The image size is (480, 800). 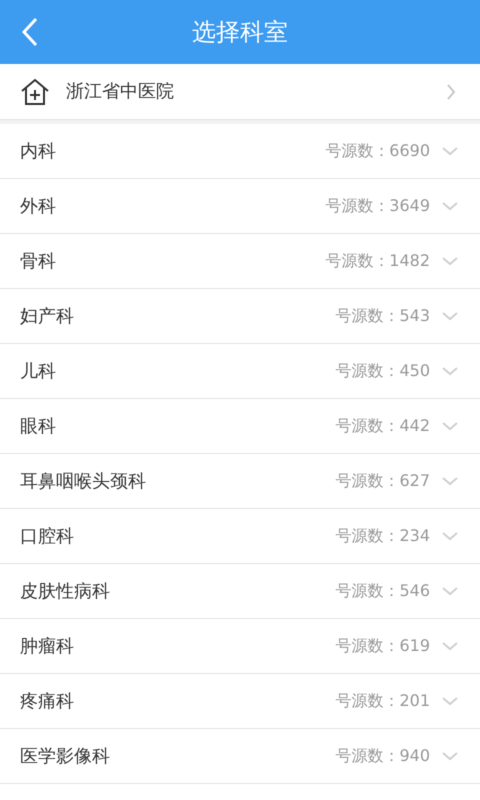 I want to click on source-count: 号源数：201, so click(x=382, y=701).